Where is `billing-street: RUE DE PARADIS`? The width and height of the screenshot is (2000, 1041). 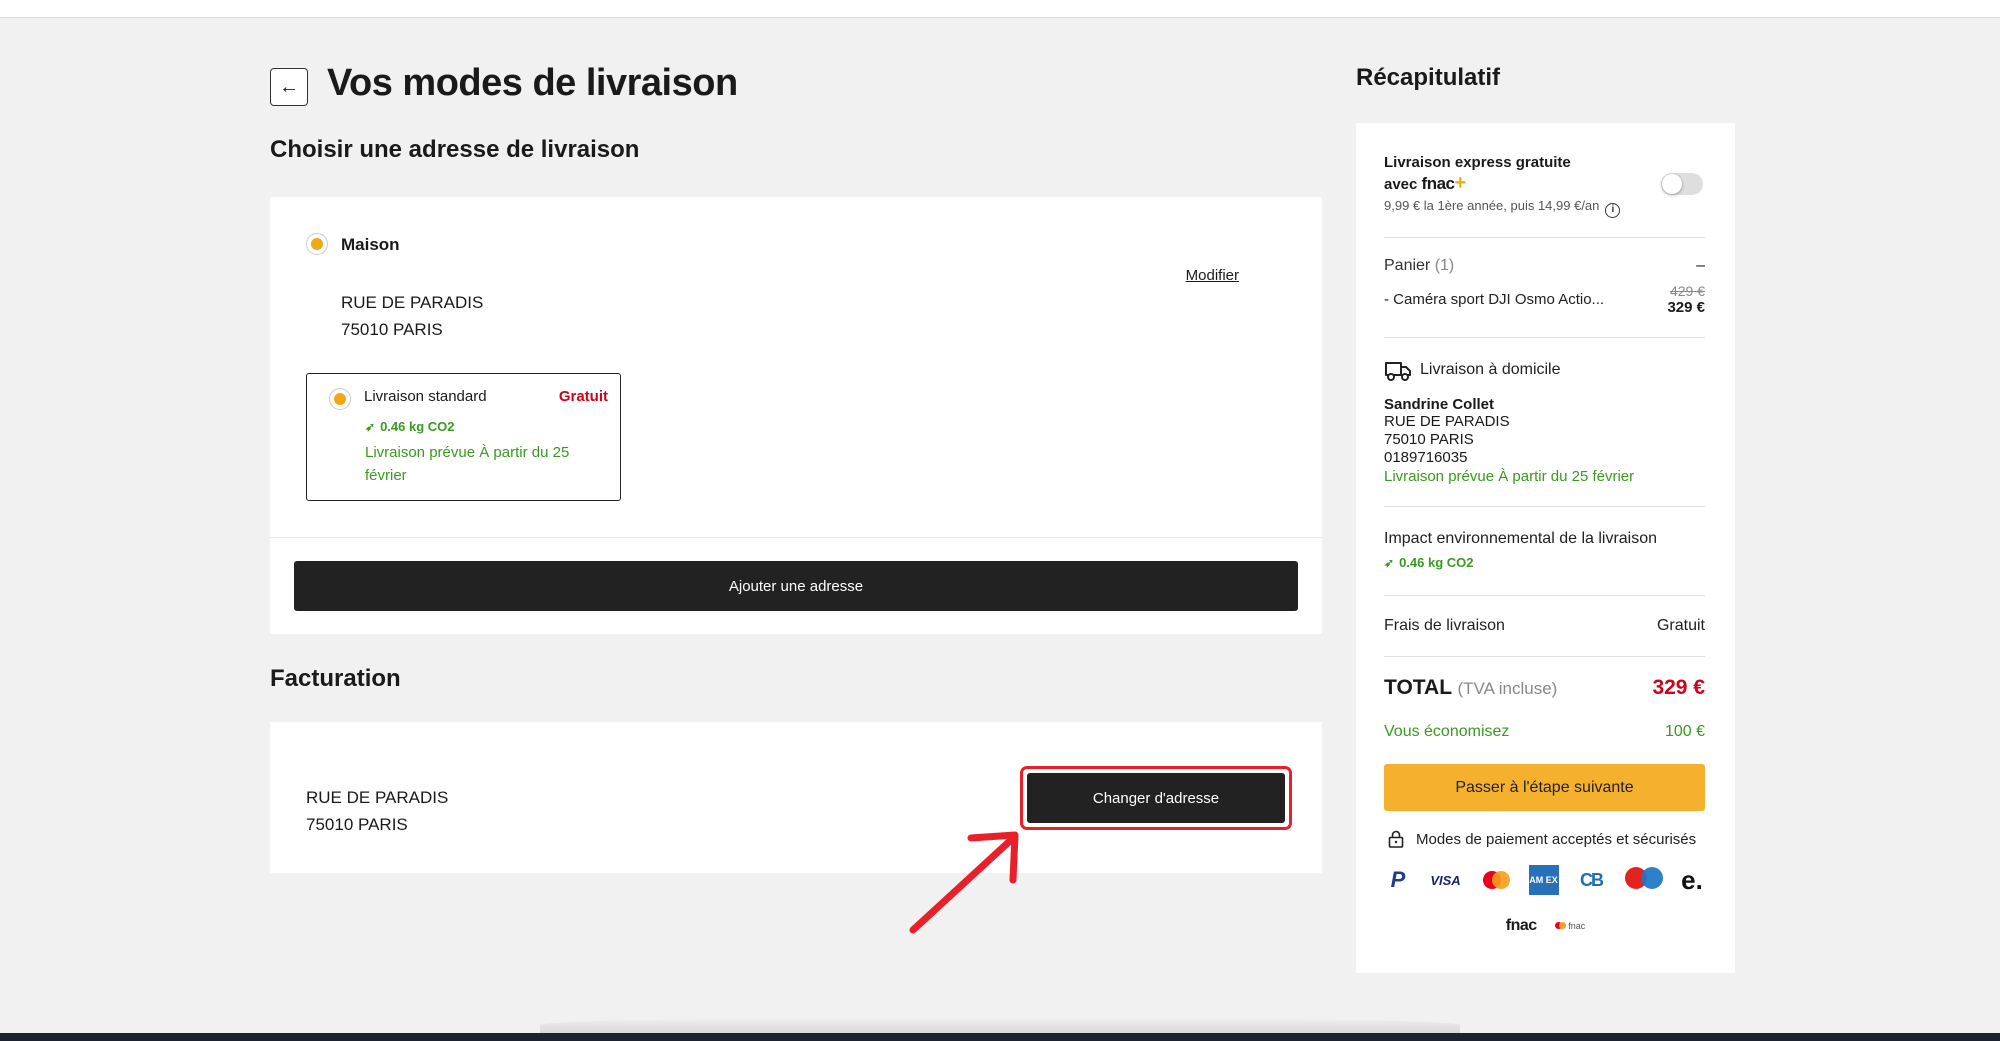 billing-street: RUE DE PARADIS is located at coordinates (377, 797).